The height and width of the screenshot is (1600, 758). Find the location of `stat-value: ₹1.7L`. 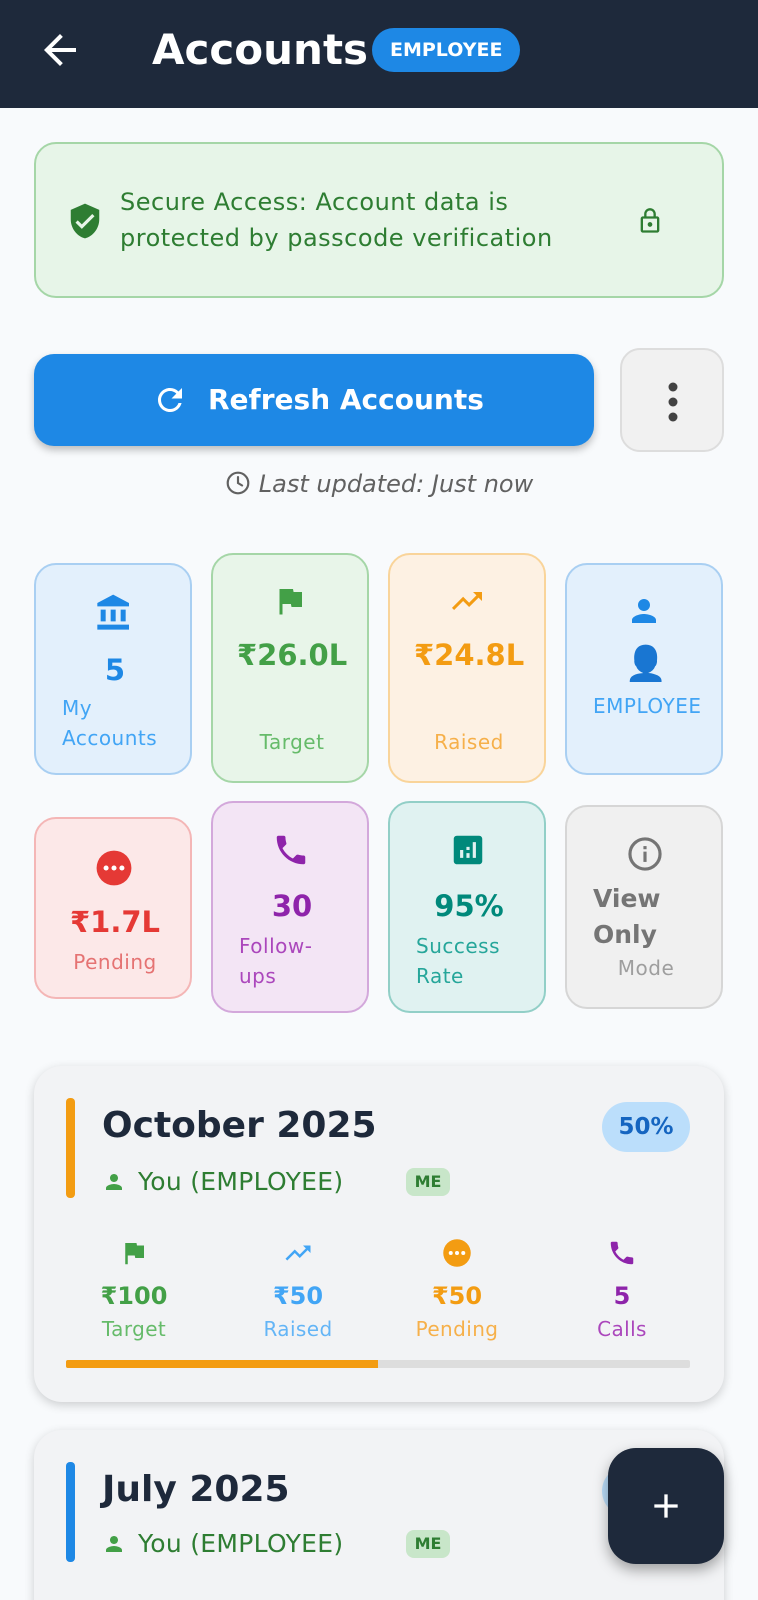

stat-value: ₹1.7L is located at coordinates (115, 922).